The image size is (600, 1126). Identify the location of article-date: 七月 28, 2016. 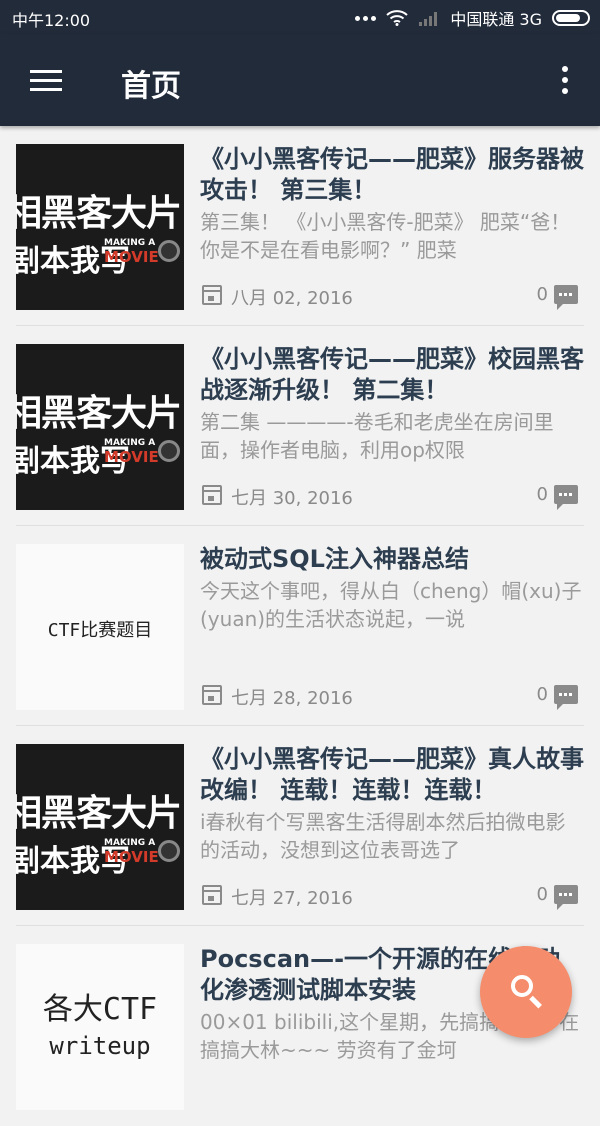
(292, 698).